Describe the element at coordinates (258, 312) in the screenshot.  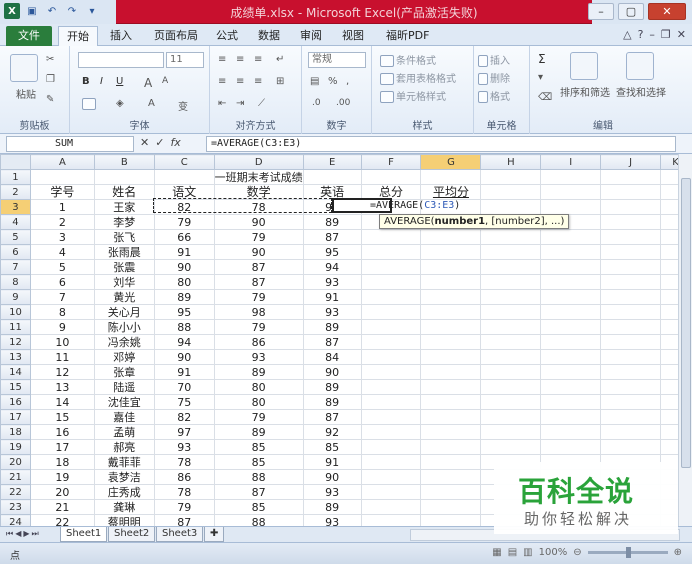
I see `cell: 98` at that location.